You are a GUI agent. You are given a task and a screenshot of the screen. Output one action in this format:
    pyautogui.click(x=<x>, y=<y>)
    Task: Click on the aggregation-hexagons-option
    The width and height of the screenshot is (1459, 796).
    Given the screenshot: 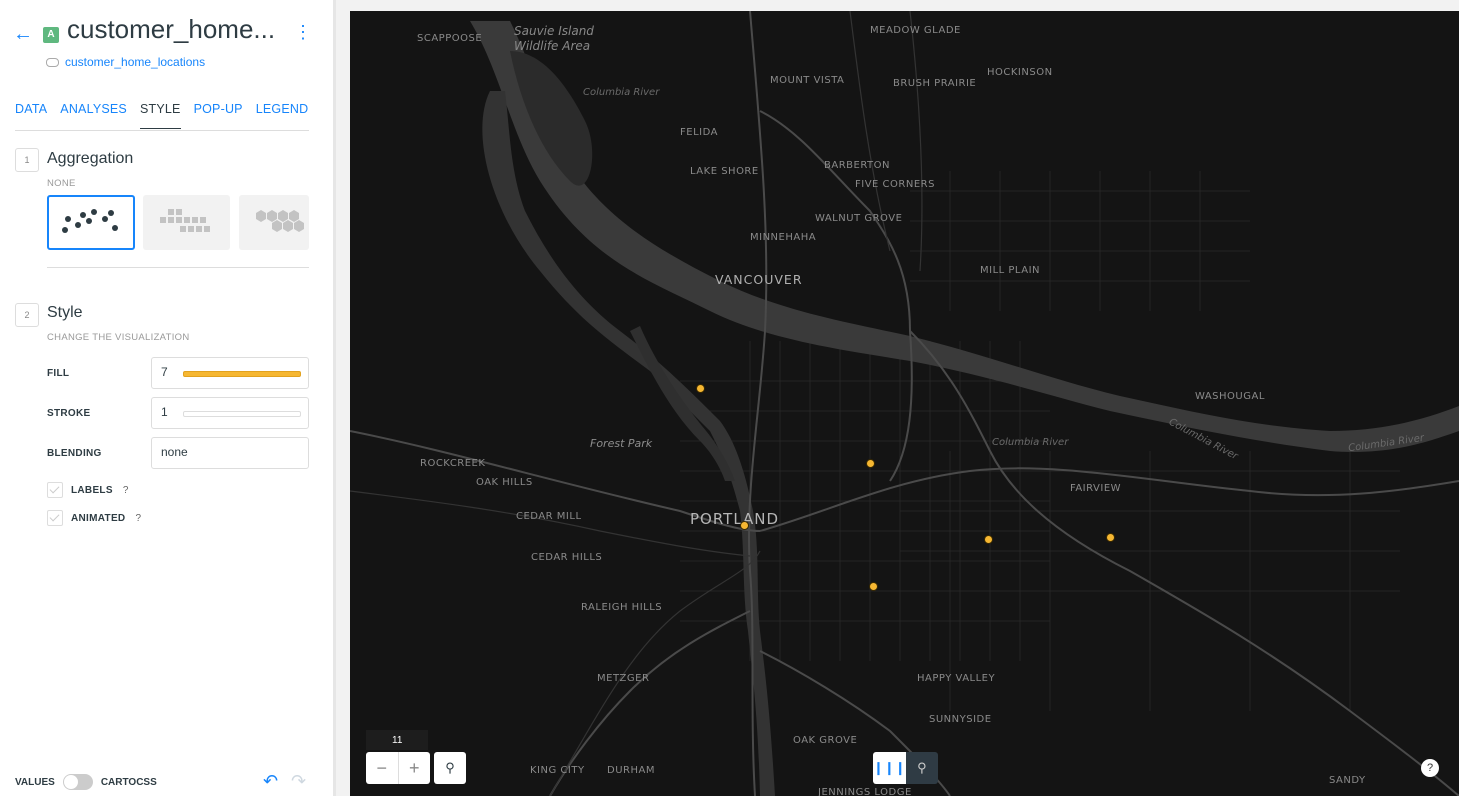 What is the action you would take?
    pyautogui.click(x=274, y=222)
    